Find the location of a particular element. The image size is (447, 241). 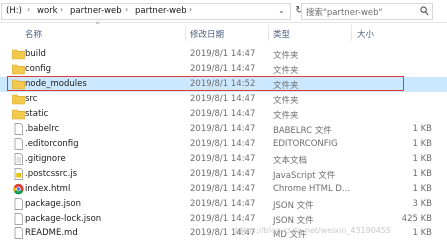

column-size: 大小 is located at coordinates (365, 34).